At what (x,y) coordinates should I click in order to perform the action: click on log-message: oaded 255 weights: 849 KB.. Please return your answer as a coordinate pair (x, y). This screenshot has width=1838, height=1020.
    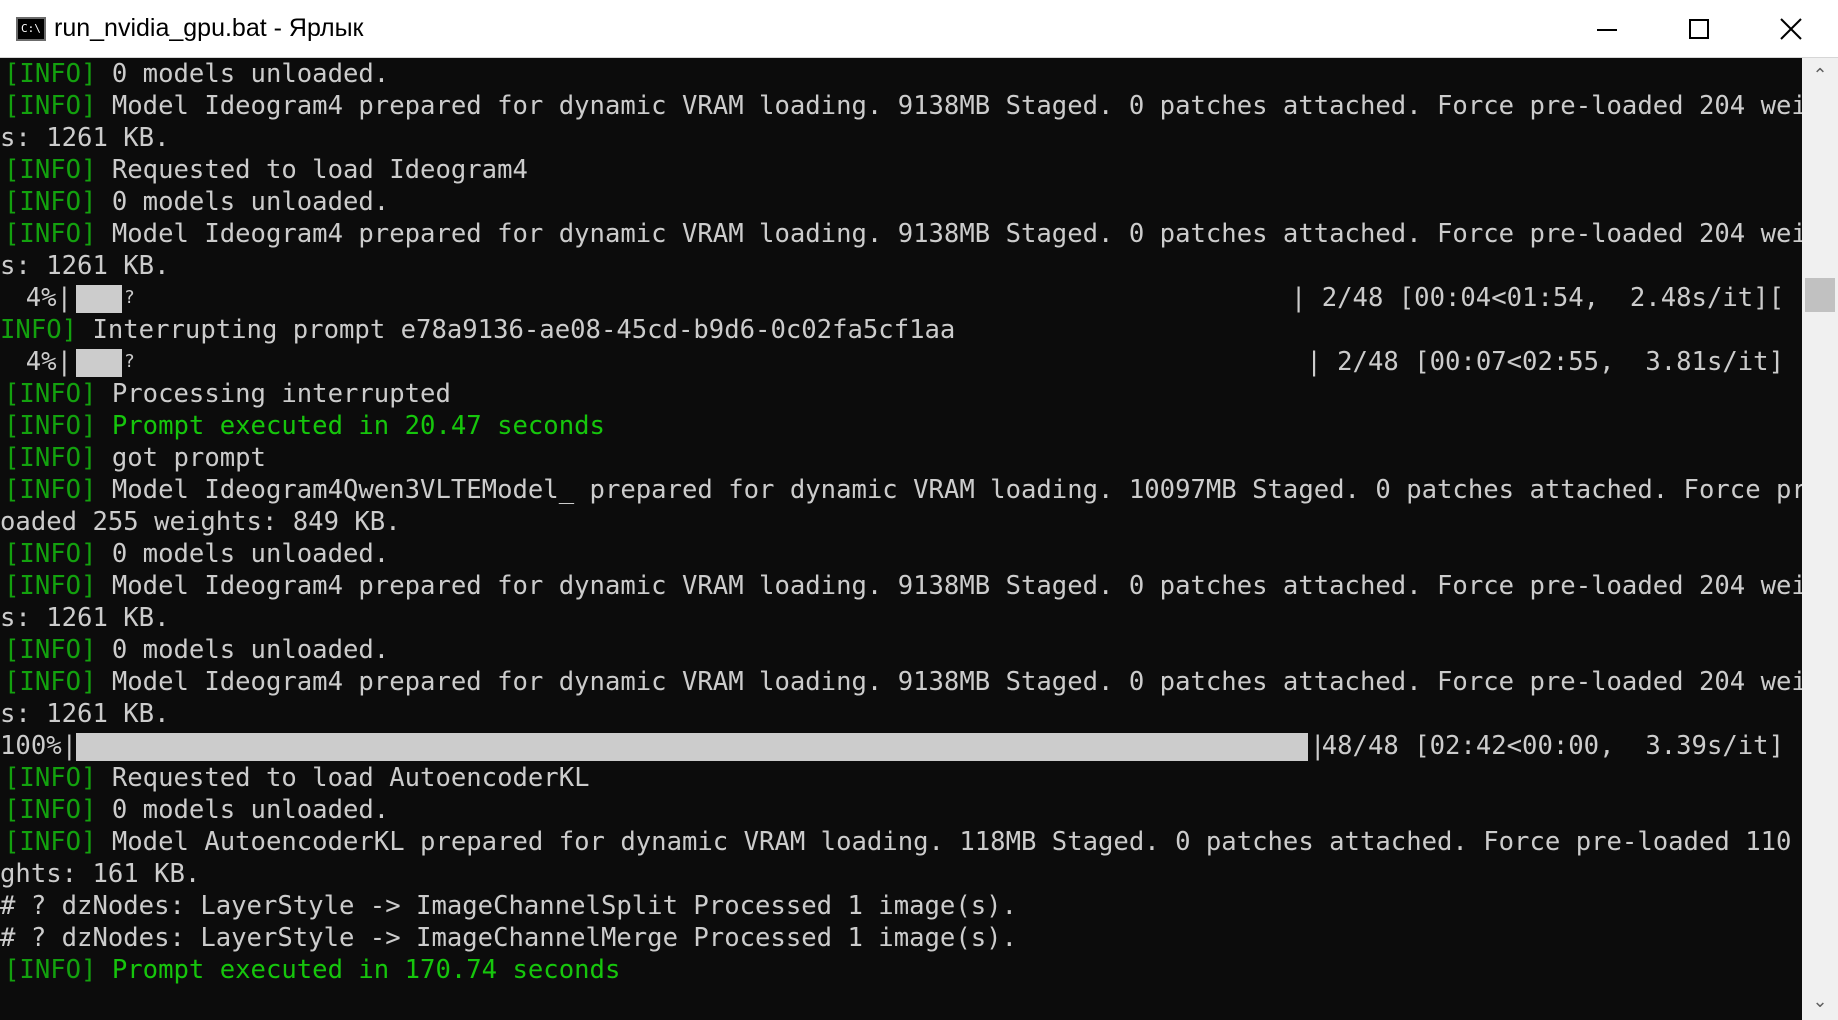
    Looking at the image, I should click on (200, 522).